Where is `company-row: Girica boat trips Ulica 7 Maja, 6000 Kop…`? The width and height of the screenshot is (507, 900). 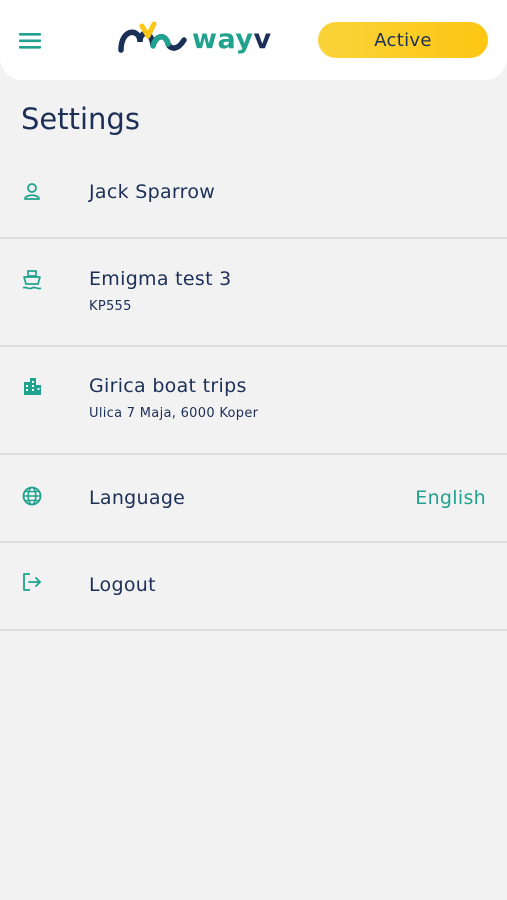 company-row: Girica boat trips Ulica 7 Maja, 6000 Kop… is located at coordinates (253, 401).